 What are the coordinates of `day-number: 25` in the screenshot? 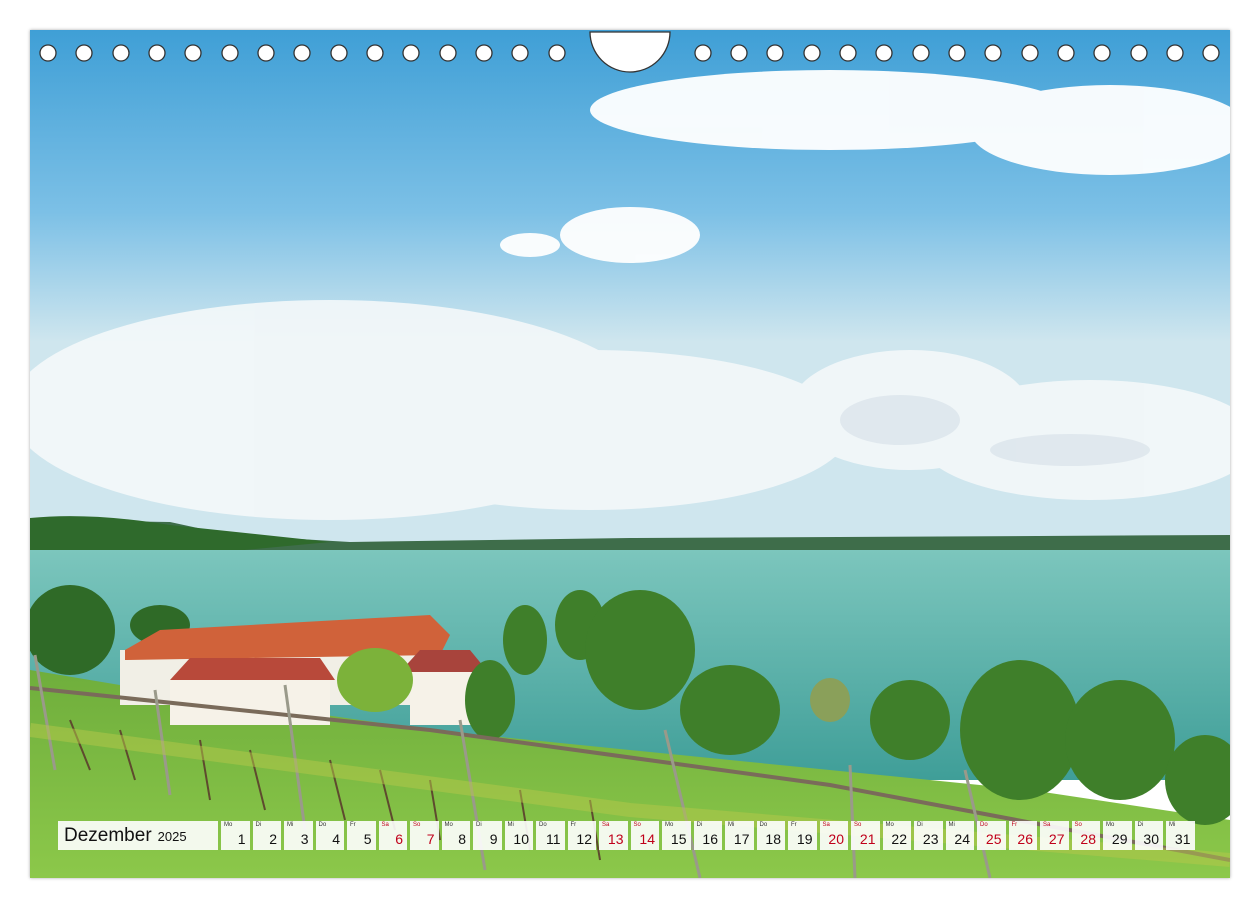 It's located at (993, 839).